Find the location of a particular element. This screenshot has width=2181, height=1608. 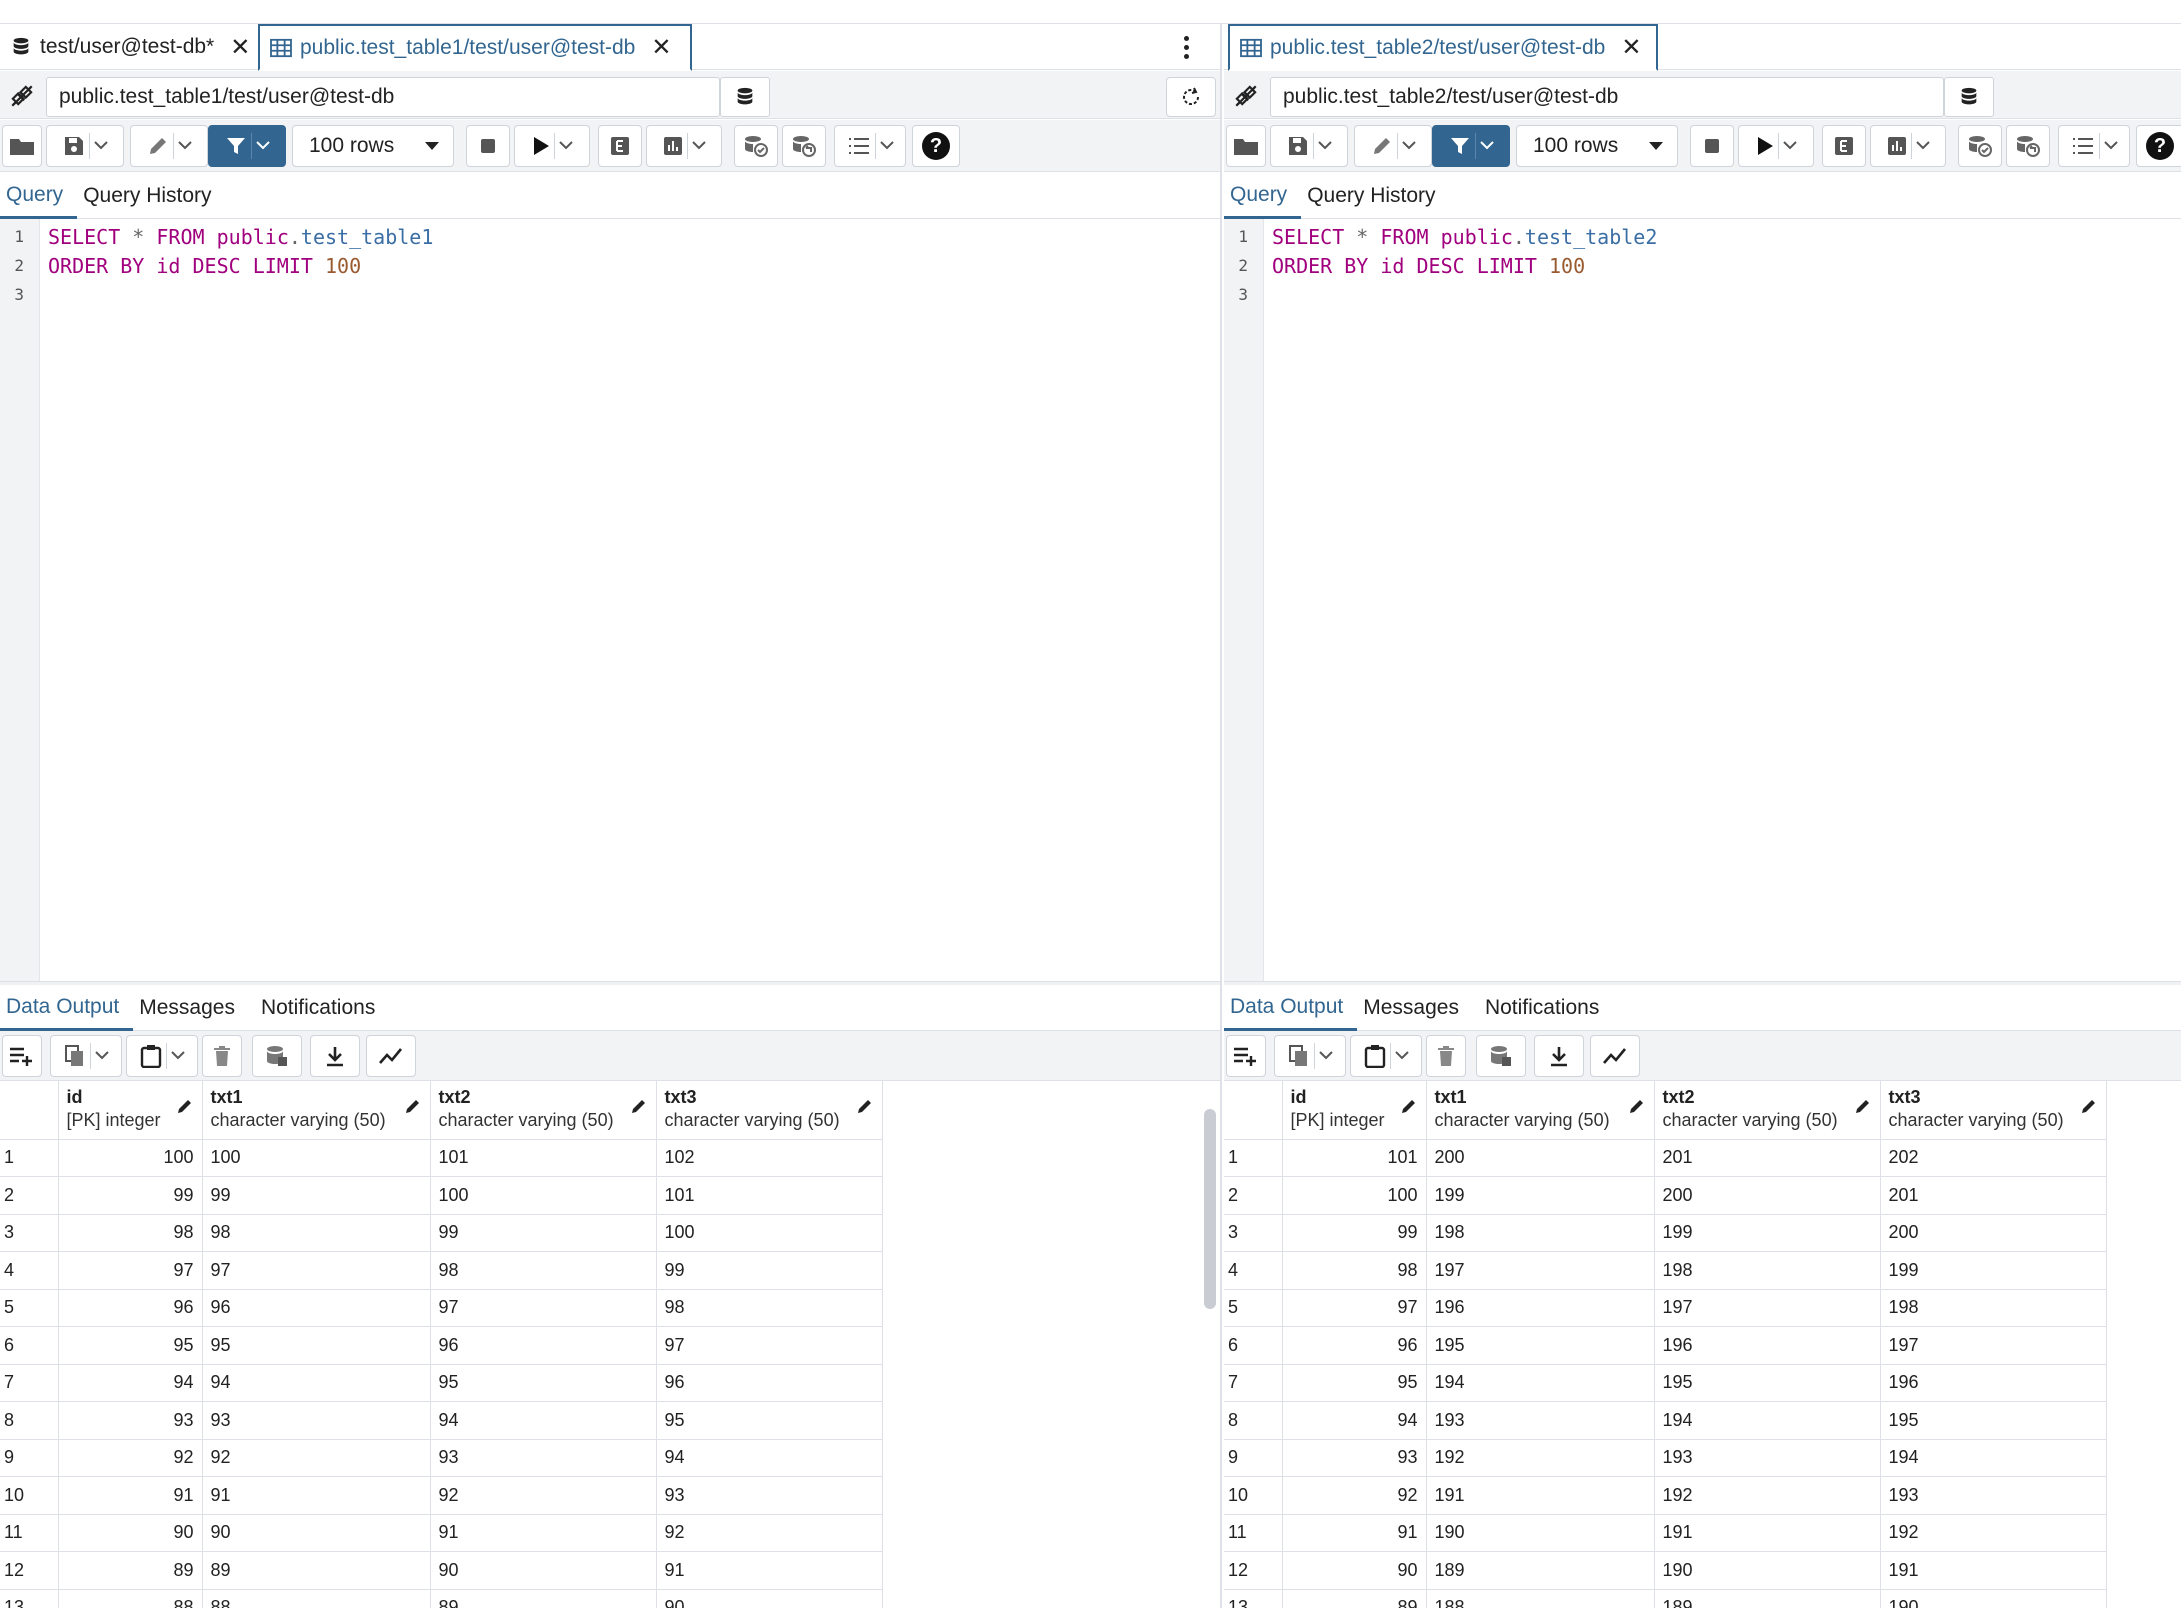

connection-select: public.test_table1/test/user@test-db is located at coordinates (383, 97).